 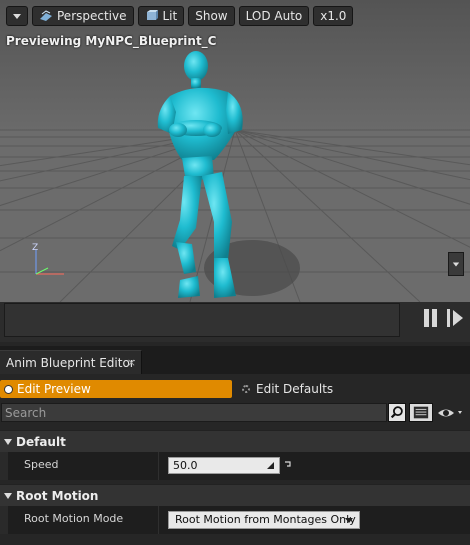 I want to click on playback-speed-button: x1.0, so click(x=333, y=16).